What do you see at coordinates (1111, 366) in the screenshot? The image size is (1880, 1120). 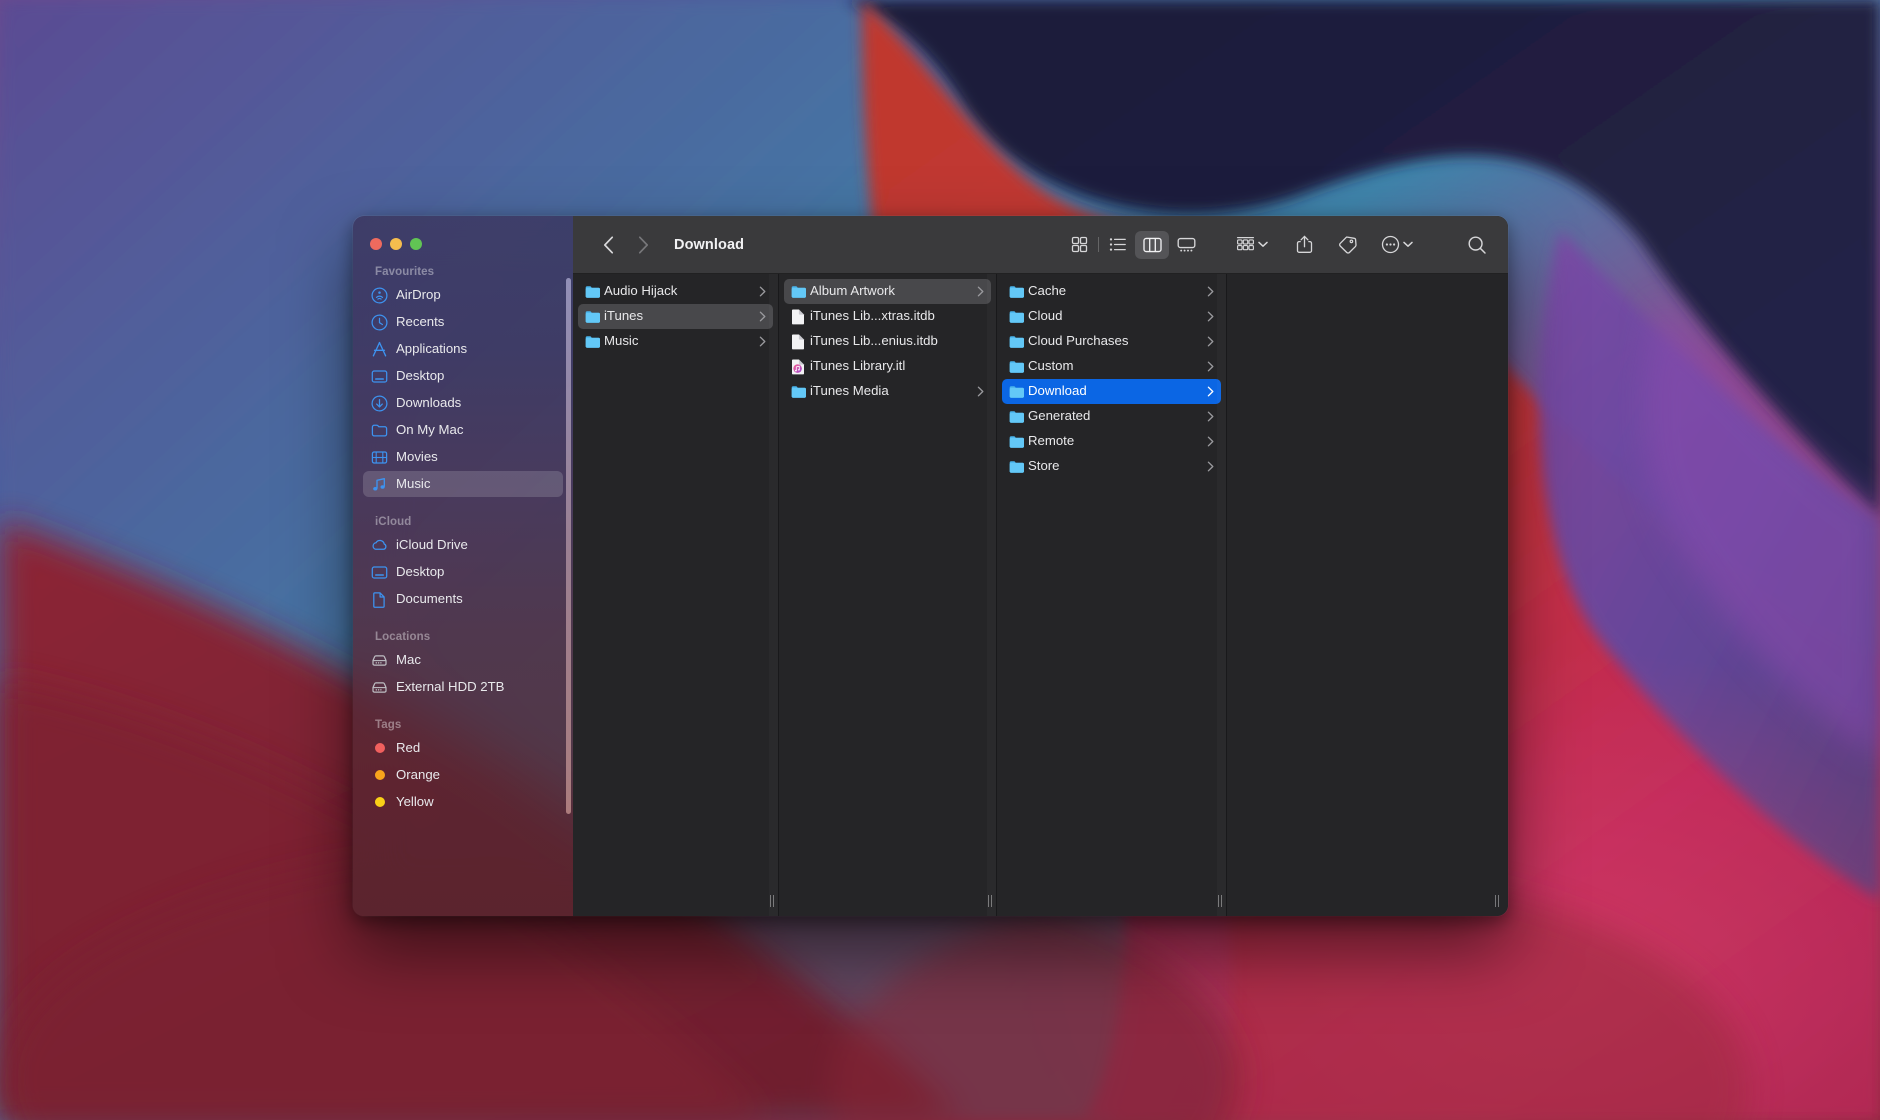 I see `file-row: Custom` at bounding box center [1111, 366].